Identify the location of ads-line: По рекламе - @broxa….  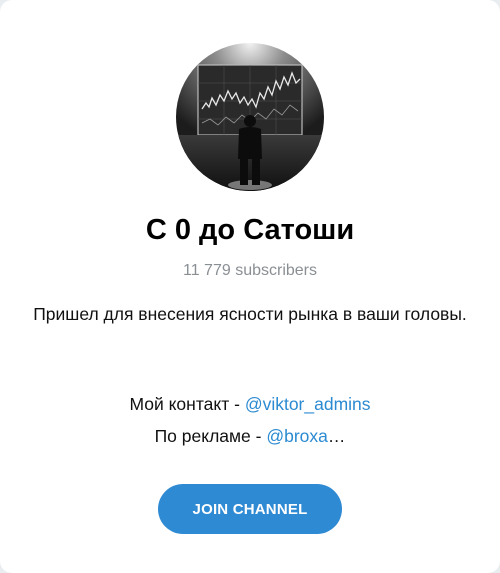
(250, 436).